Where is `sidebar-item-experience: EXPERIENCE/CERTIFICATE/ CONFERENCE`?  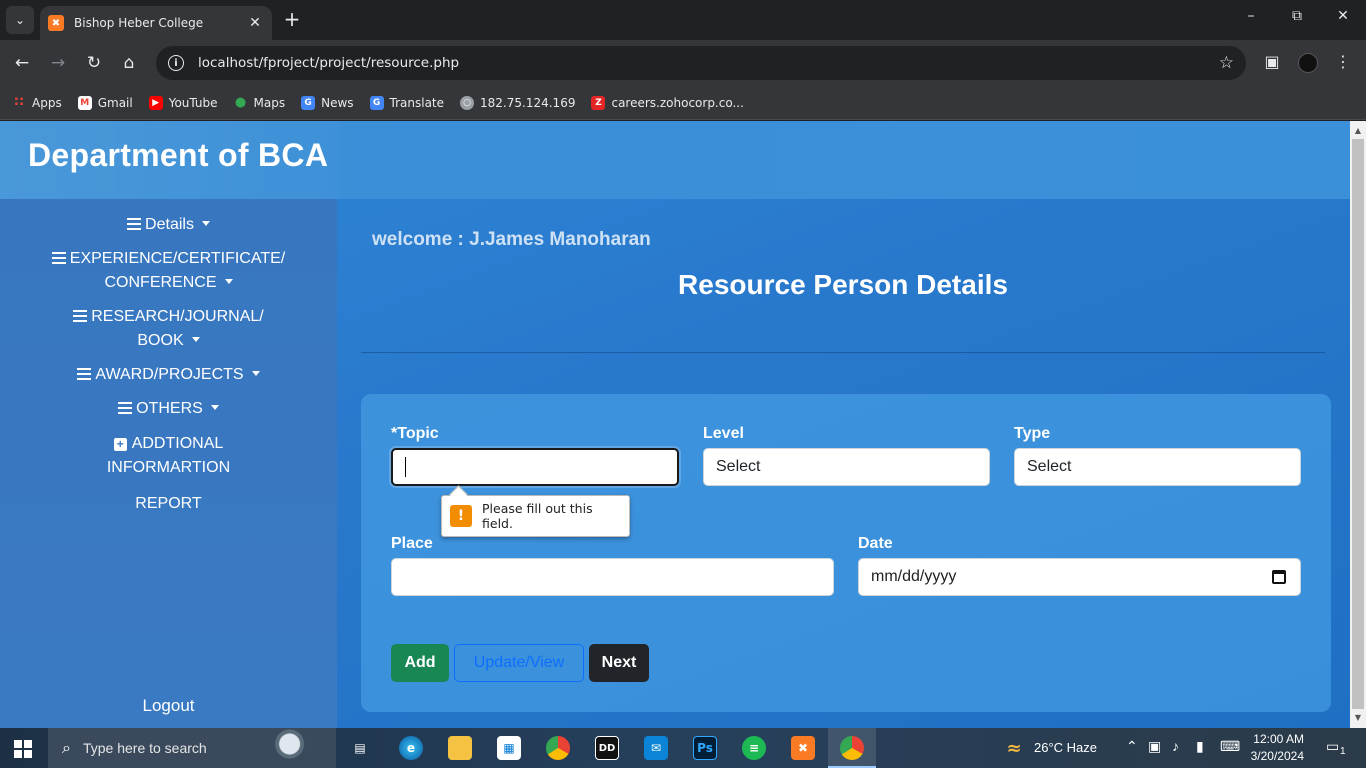 sidebar-item-experience: EXPERIENCE/CERTIFICATE/ CONFERENCE is located at coordinates (168, 271).